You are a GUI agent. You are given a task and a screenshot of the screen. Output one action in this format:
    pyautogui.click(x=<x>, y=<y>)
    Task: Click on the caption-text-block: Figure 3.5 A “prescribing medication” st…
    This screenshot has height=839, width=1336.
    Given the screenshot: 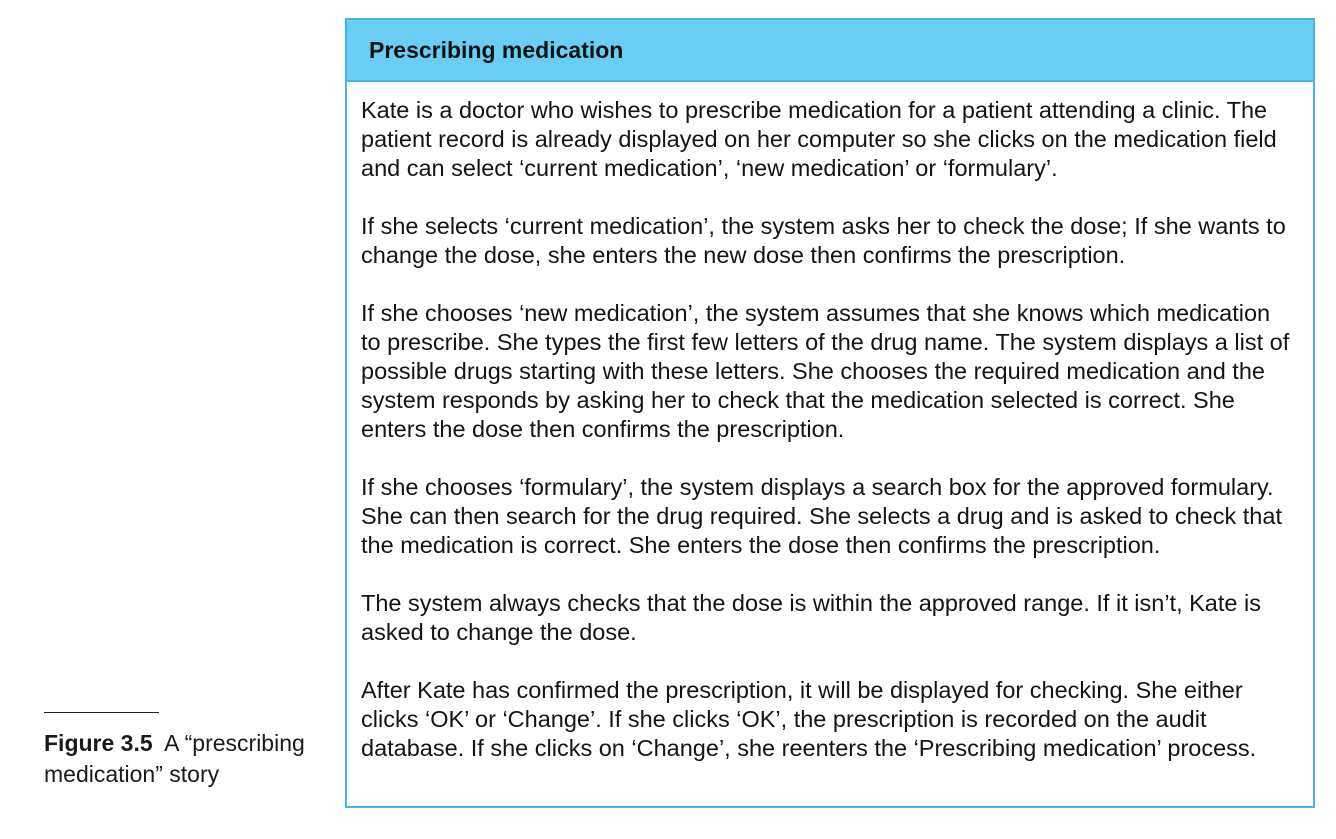 What is the action you would take?
    pyautogui.click(x=189, y=759)
    